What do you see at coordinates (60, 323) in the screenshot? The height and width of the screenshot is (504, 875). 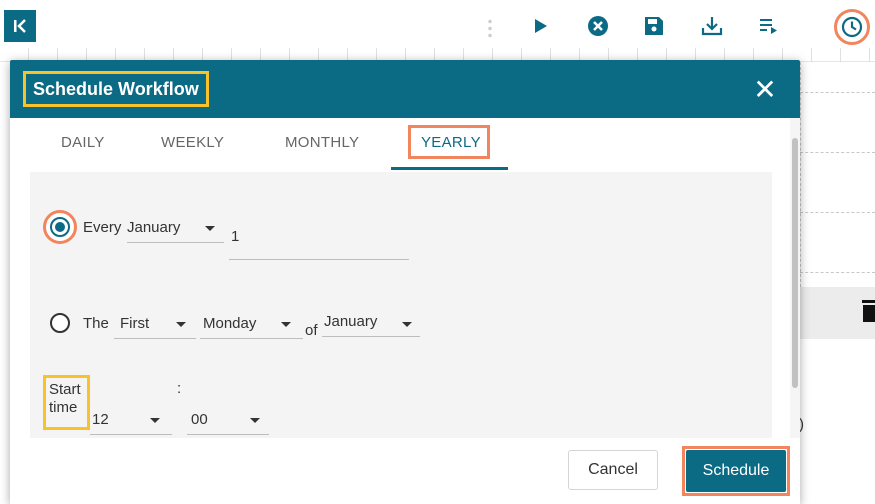 I see `the-radio` at bounding box center [60, 323].